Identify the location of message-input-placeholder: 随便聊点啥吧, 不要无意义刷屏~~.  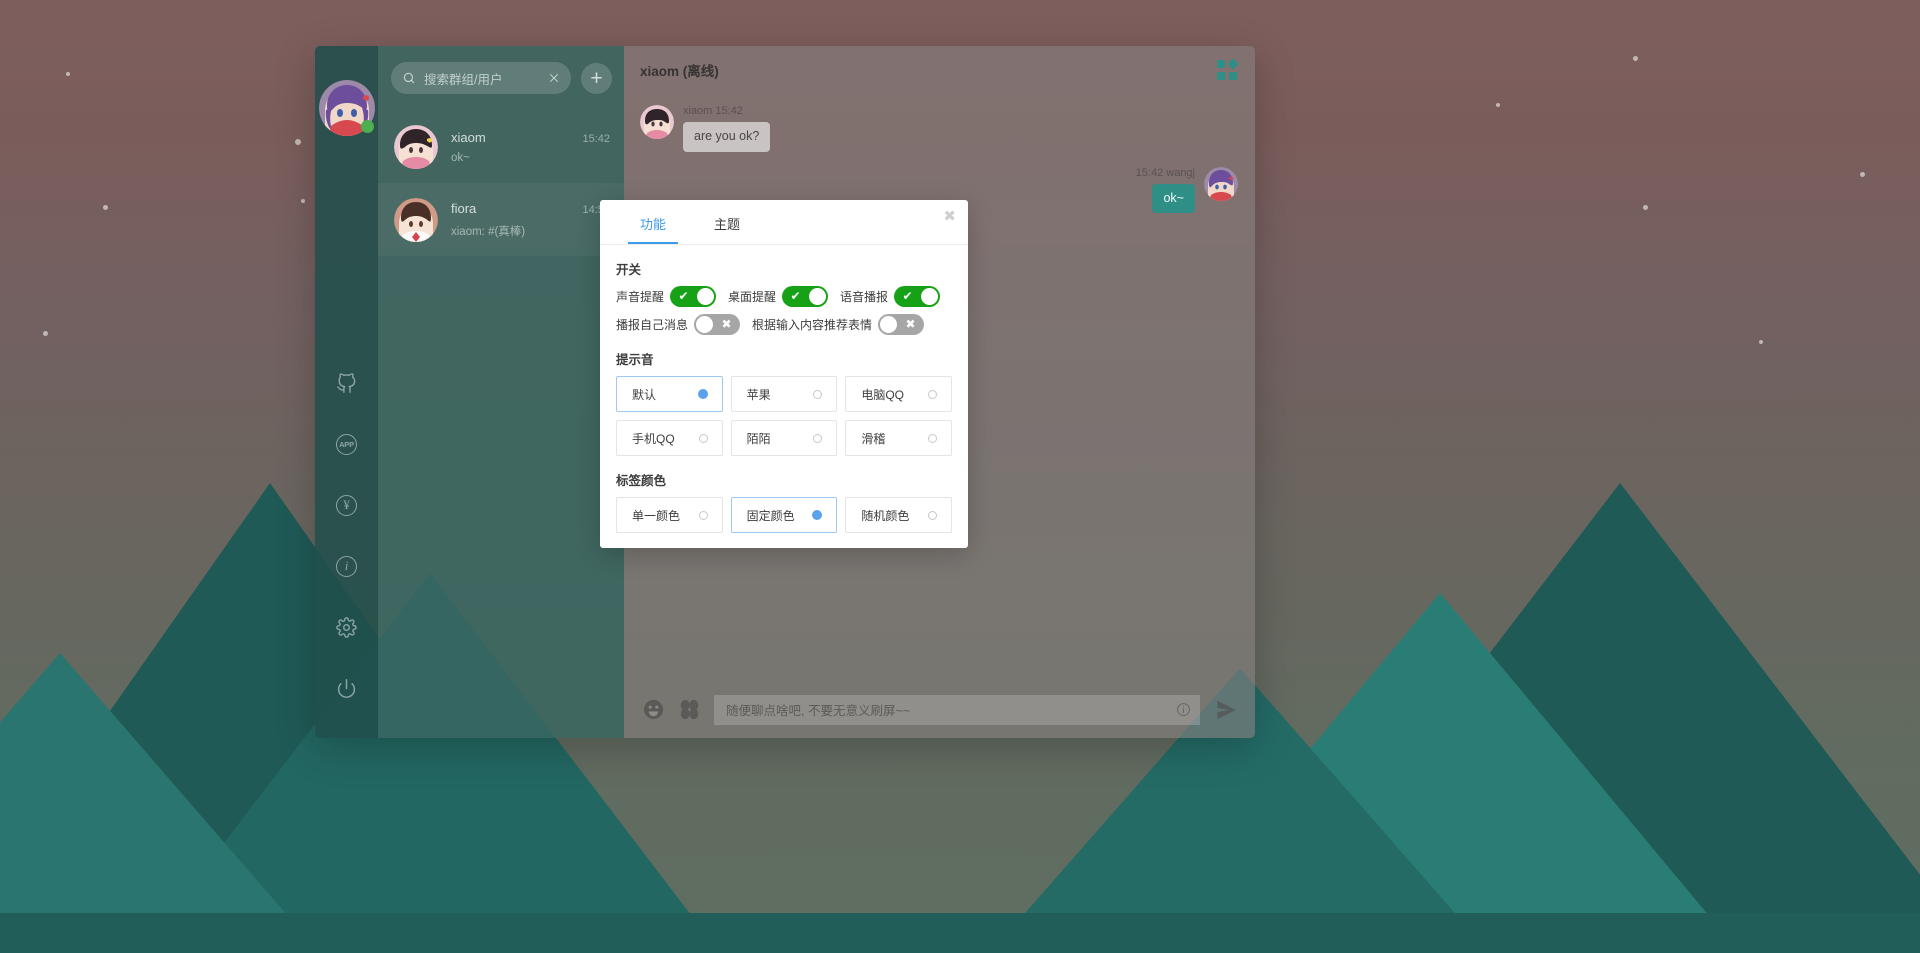
(818, 711).